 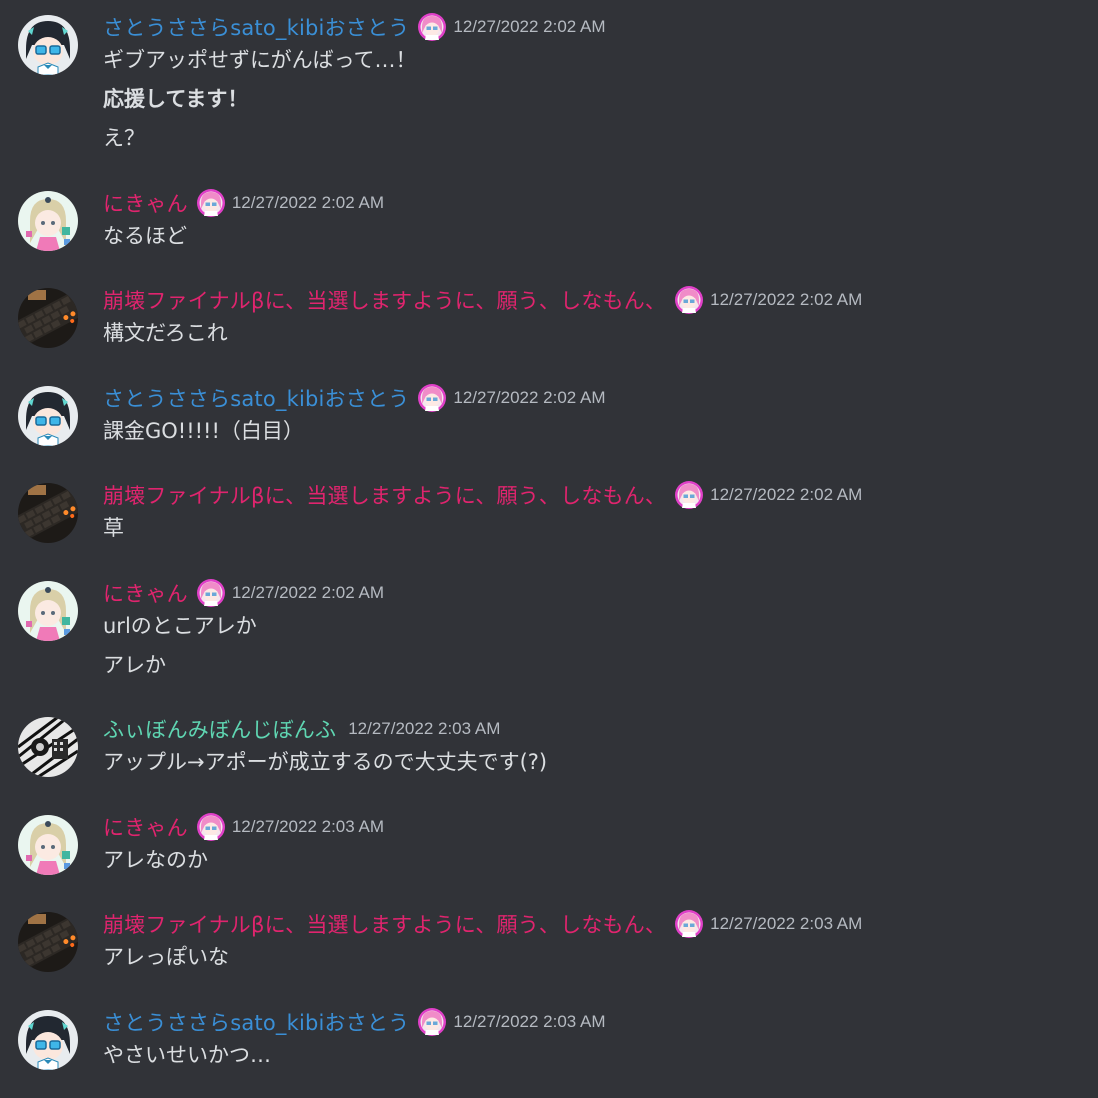 What do you see at coordinates (134, 665) in the screenshot?
I see `message-text: アレか` at bounding box center [134, 665].